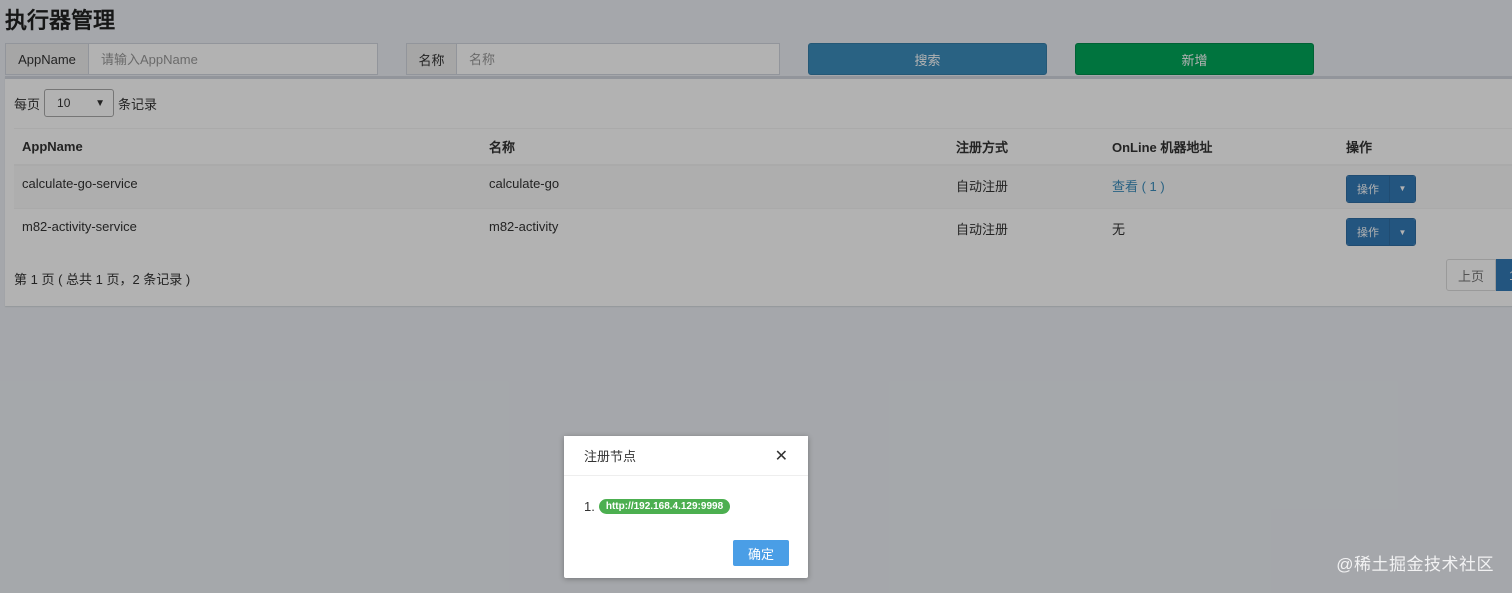 The height and width of the screenshot is (593, 1512). What do you see at coordinates (761, 553) in the screenshot?
I see `confirm-button: 确定` at bounding box center [761, 553].